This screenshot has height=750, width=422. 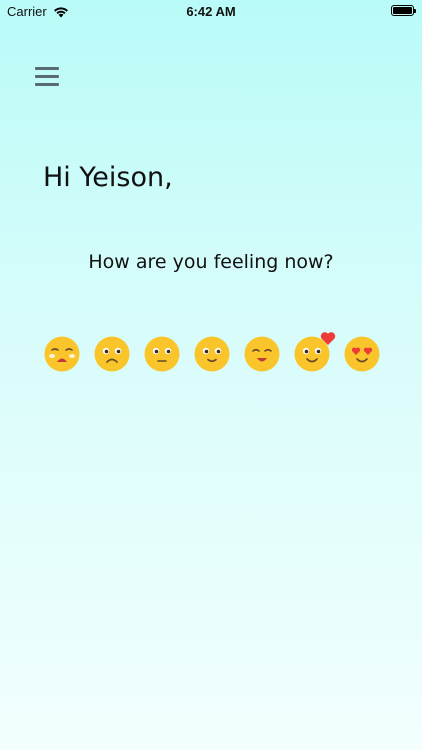 What do you see at coordinates (262, 354) in the screenshot?
I see `happy-face-icon` at bounding box center [262, 354].